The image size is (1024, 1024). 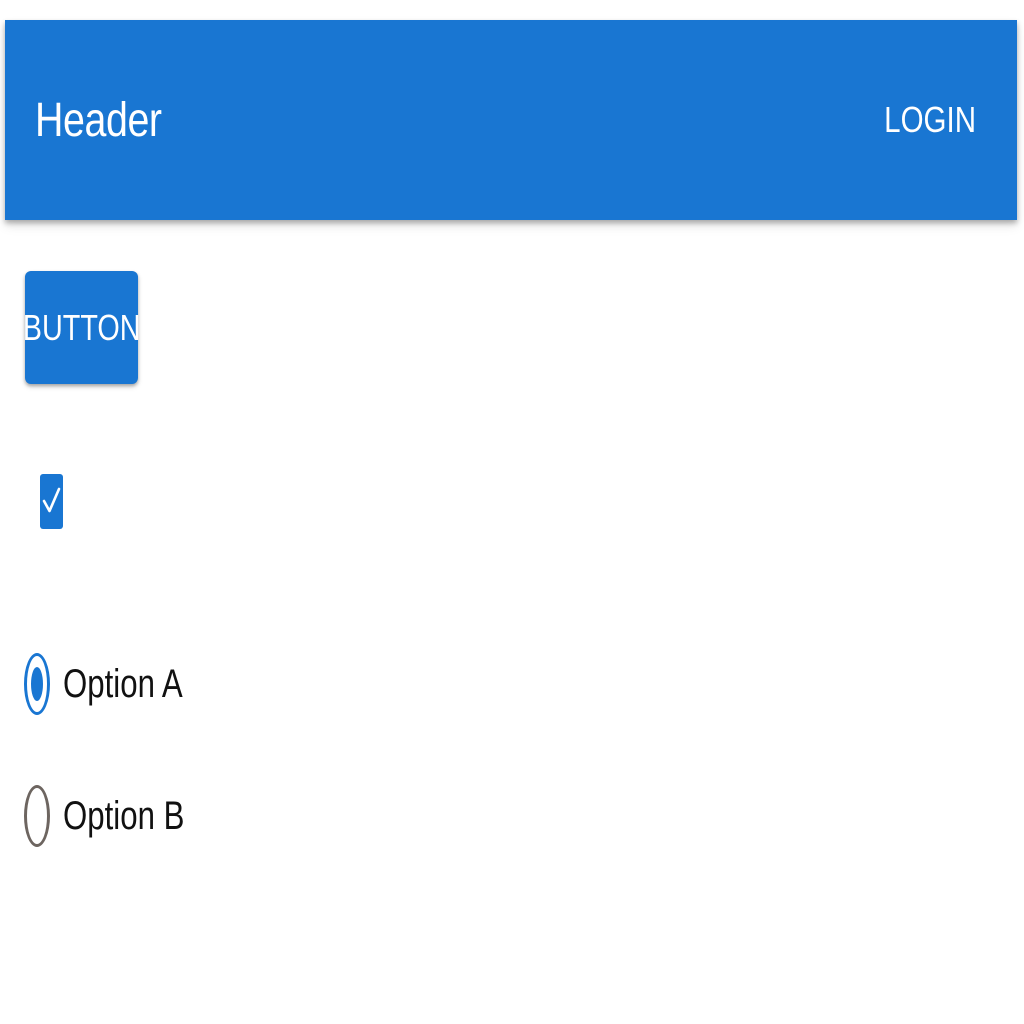 I want to click on login-button: LOGIN, so click(x=930, y=120).